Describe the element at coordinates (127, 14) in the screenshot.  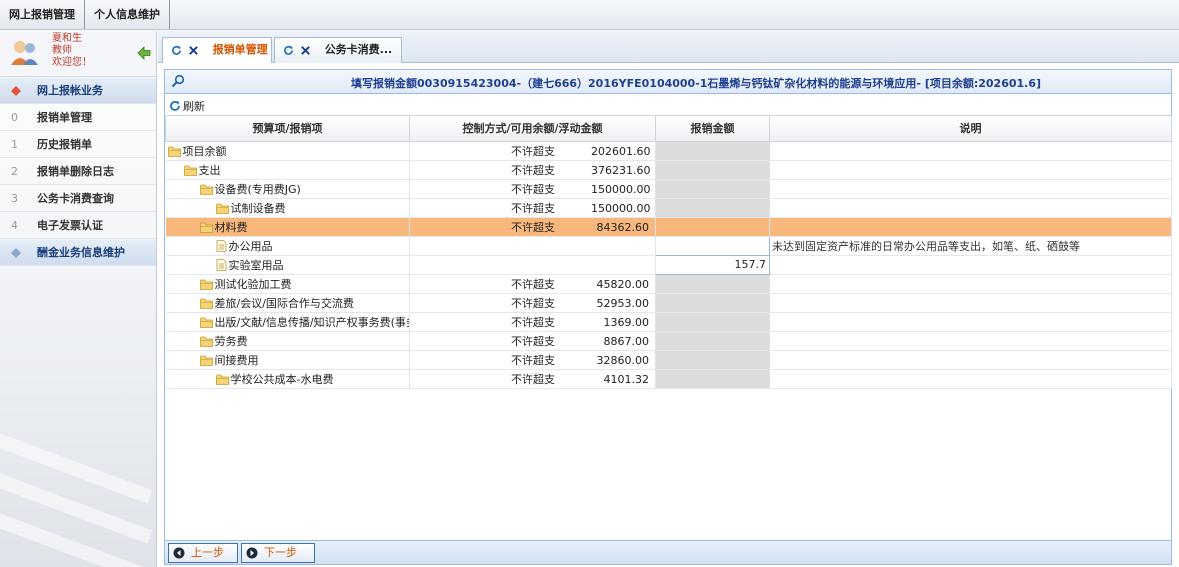
I see `menu-personal-info: 个人信息维护` at that location.